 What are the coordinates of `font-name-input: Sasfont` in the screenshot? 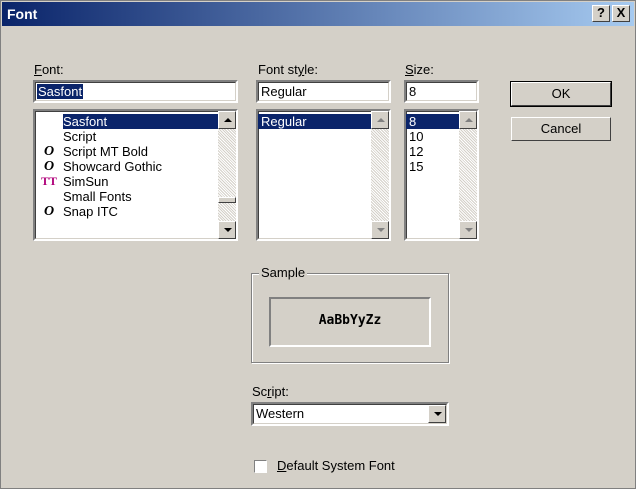 It's located at (135, 91).